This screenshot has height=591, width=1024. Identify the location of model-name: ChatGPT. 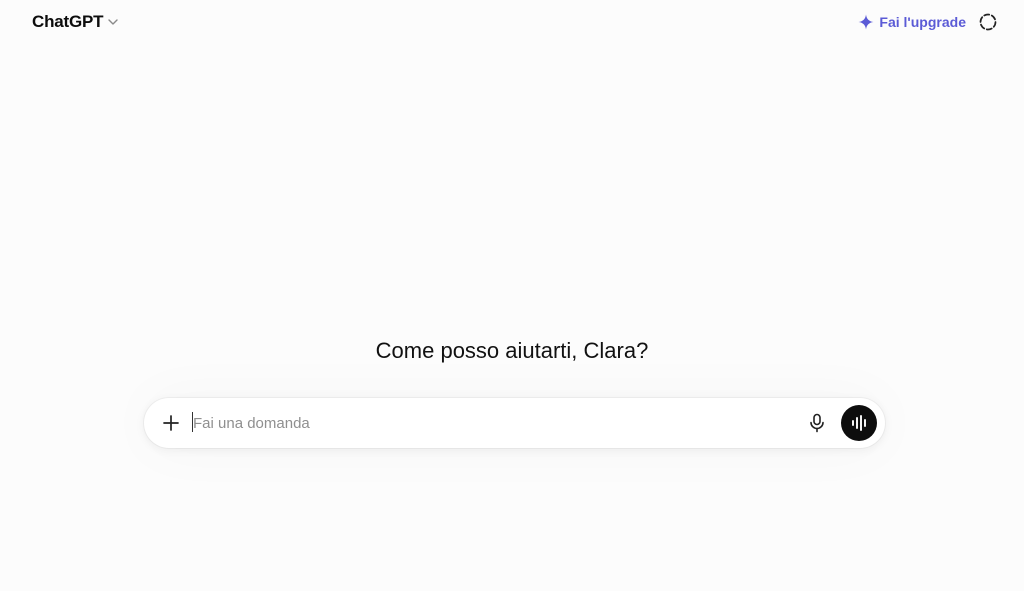
(68, 21).